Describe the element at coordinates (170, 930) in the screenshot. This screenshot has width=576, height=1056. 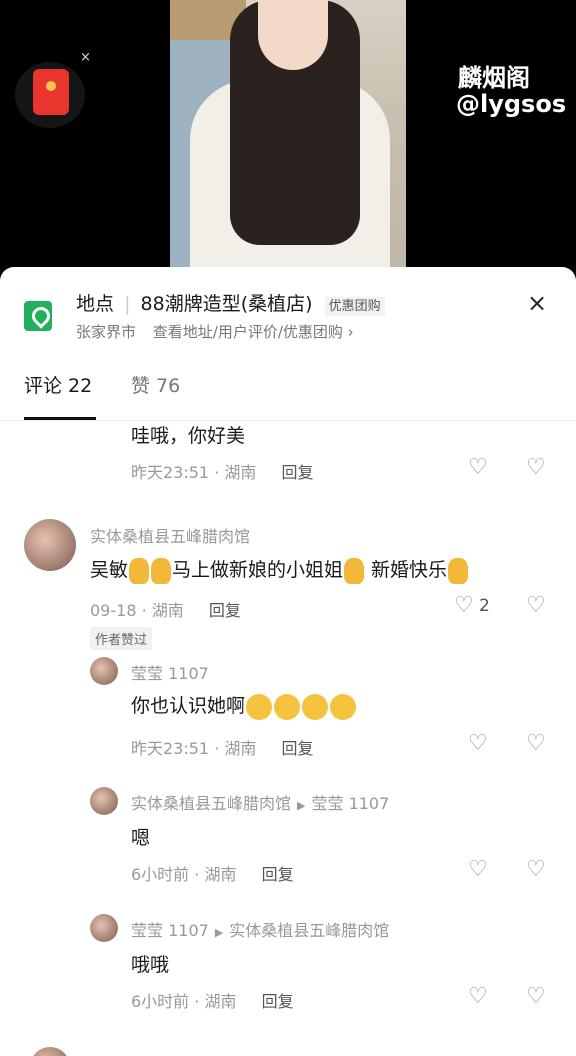
I see `reply-from-user: 莹莹 1107` at that location.